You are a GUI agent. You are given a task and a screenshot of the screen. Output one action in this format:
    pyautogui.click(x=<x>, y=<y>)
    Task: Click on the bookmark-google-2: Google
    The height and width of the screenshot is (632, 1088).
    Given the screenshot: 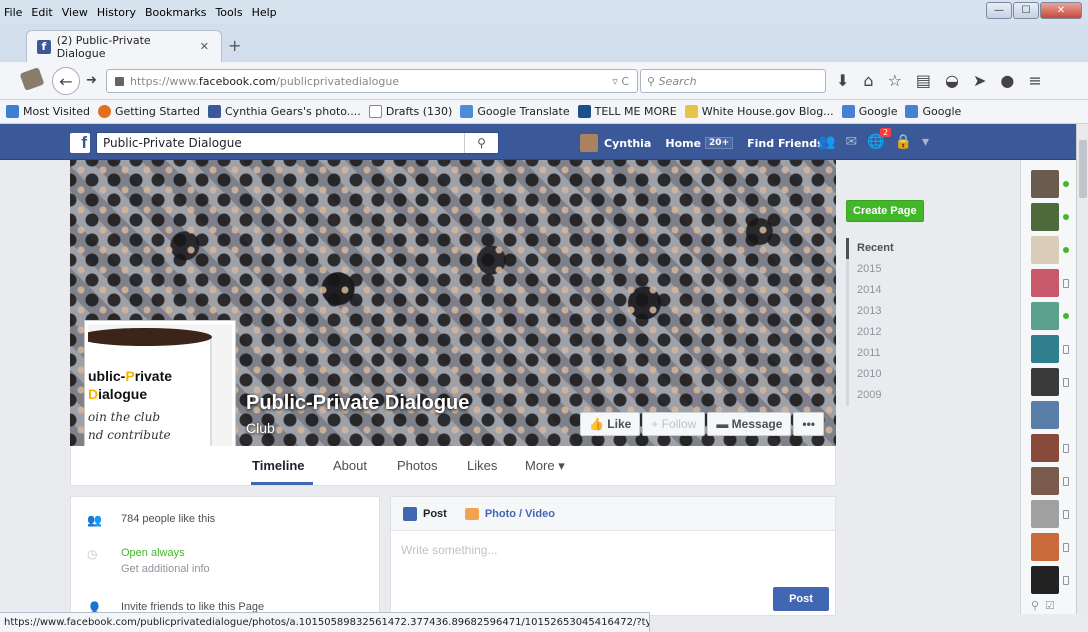 What is the action you would take?
    pyautogui.click(x=933, y=111)
    